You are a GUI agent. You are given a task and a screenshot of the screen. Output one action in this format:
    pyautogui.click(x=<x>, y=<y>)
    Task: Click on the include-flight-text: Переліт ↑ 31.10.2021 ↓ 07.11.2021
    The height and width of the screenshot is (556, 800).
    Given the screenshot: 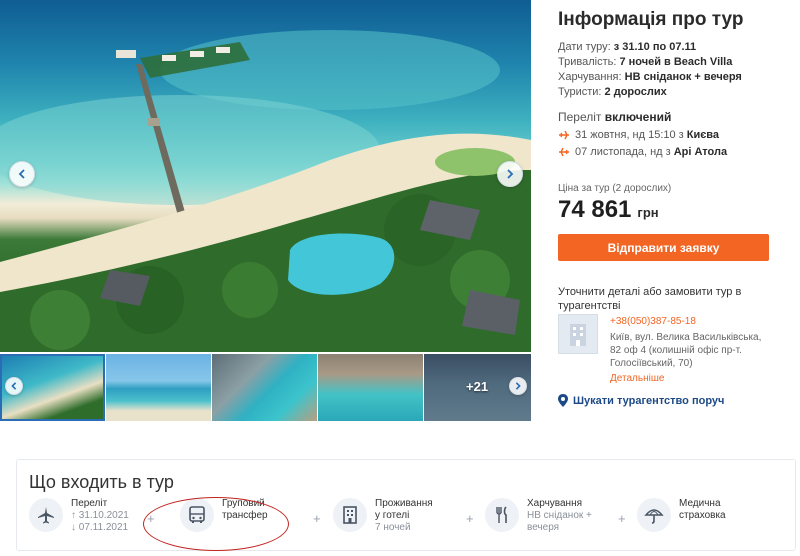 What is the action you would take?
    pyautogui.click(x=100, y=516)
    